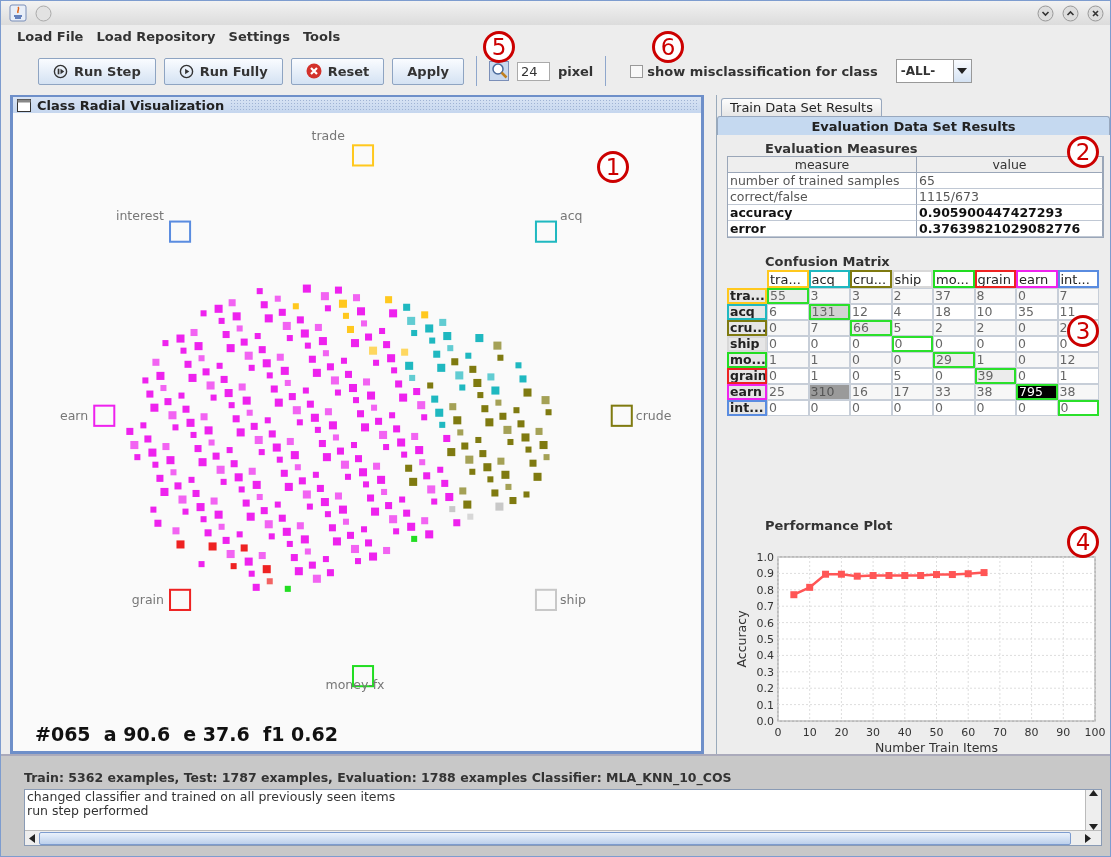 This screenshot has height=857, width=1111. Describe the element at coordinates (88, 811) in the screenshot. I see `log-line: run step performed` at that location.